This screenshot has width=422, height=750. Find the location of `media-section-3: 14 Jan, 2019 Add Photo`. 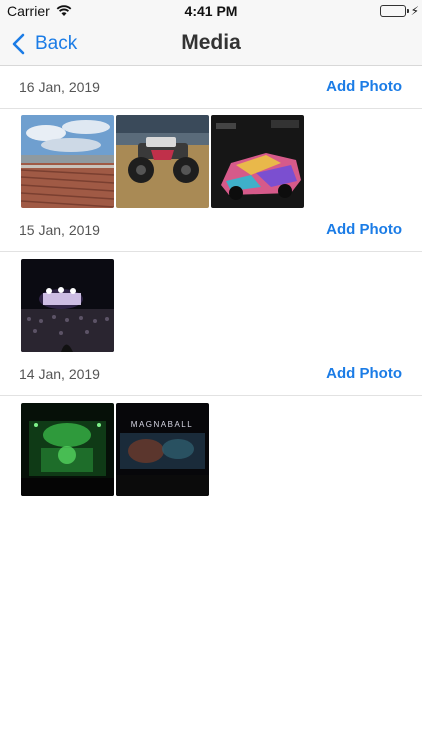

media-section-3: 14 Jan, 2019 Add Photo is located at coordinates (211, 374).